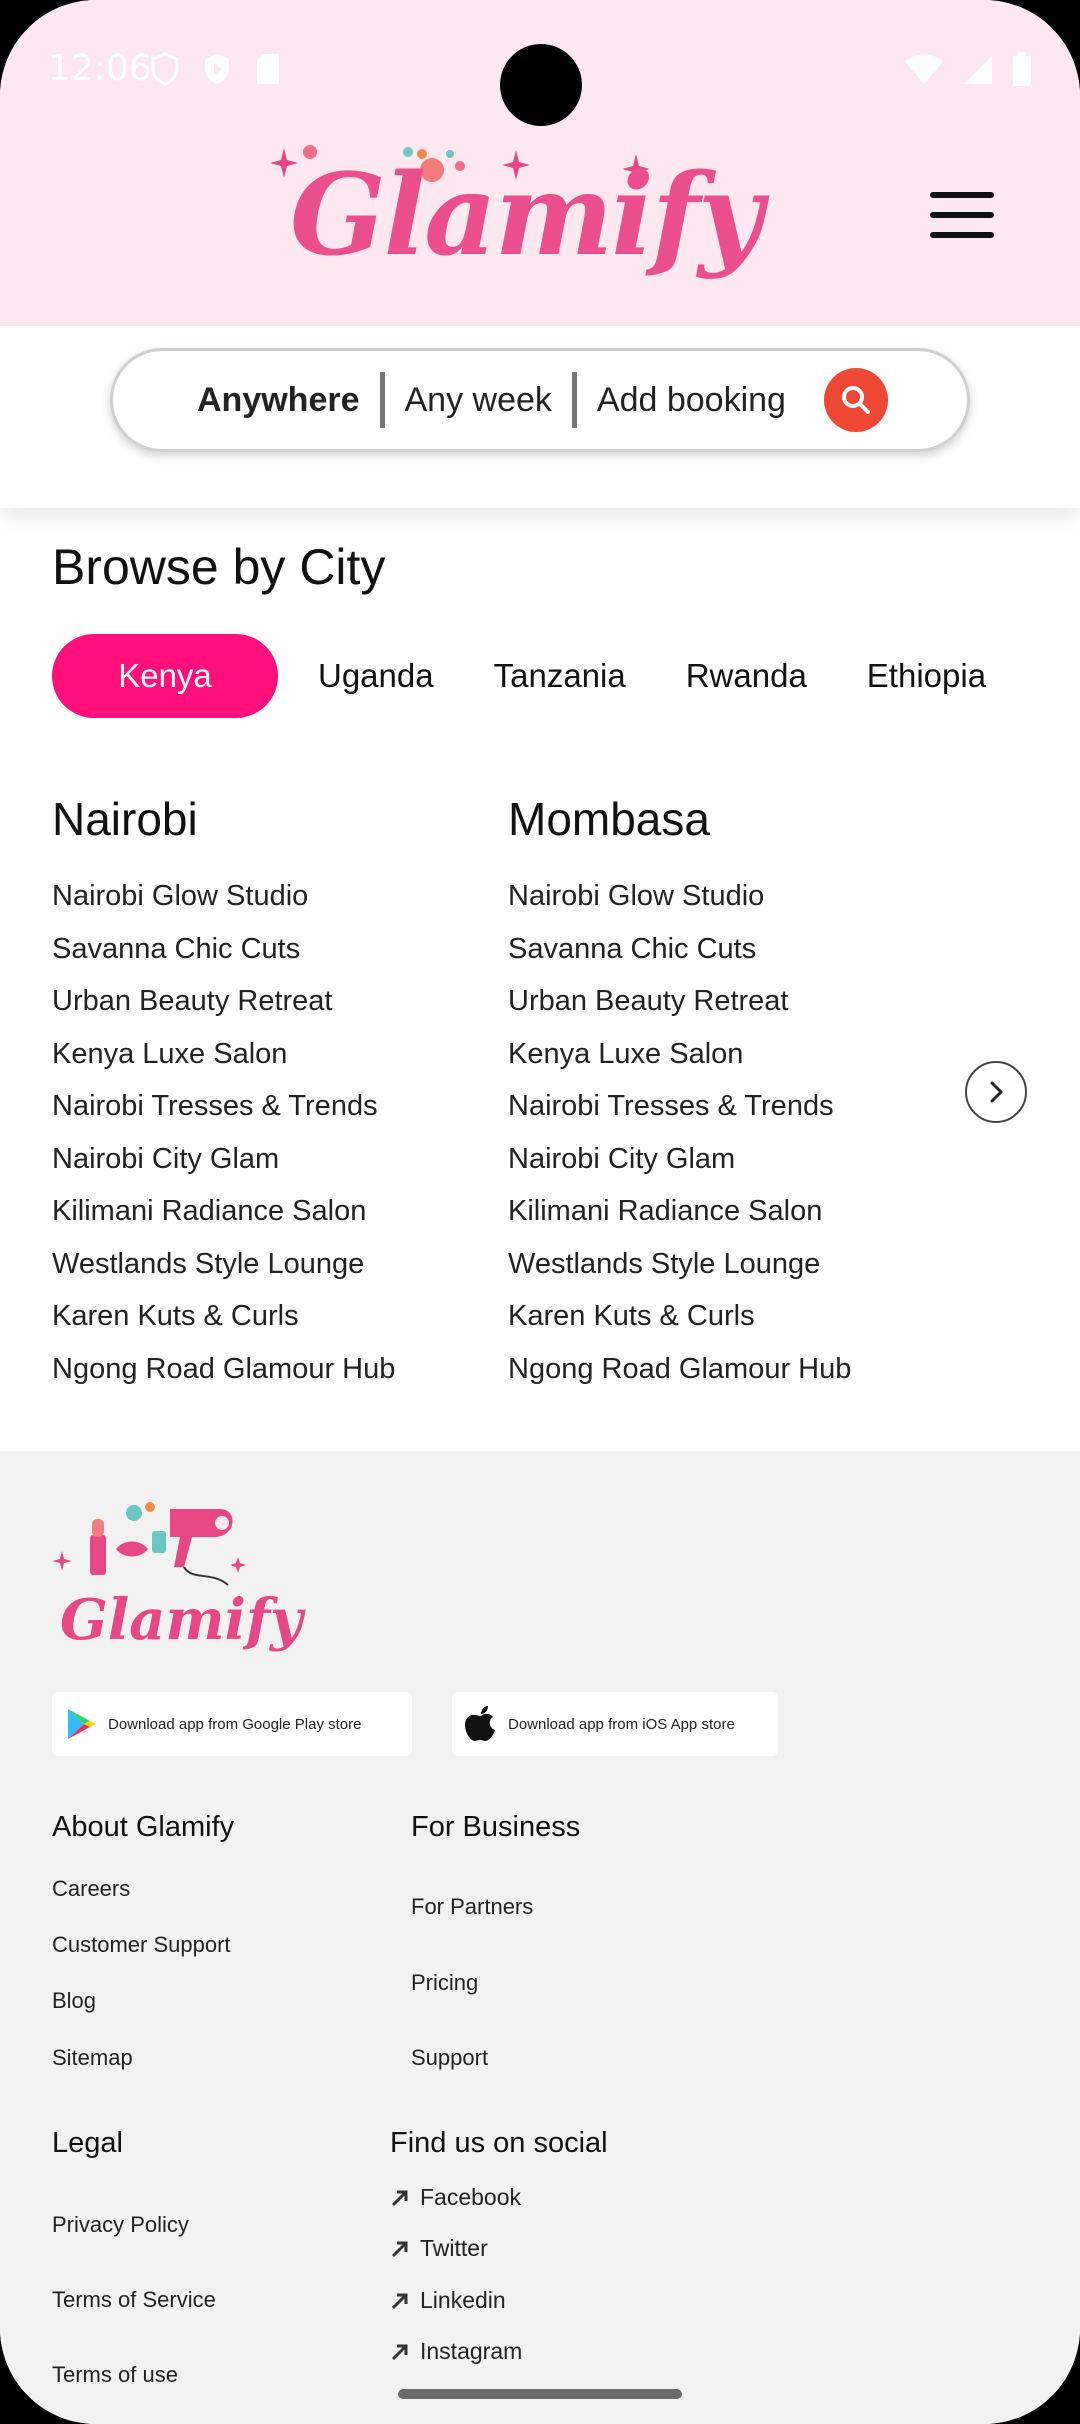 The height and width of the screenshot is (2424, 1080). What do you see at coordinates (463, 2300) in the screenshot?
I see `social-label: Linkedin` at bounding box center [463, 2300].